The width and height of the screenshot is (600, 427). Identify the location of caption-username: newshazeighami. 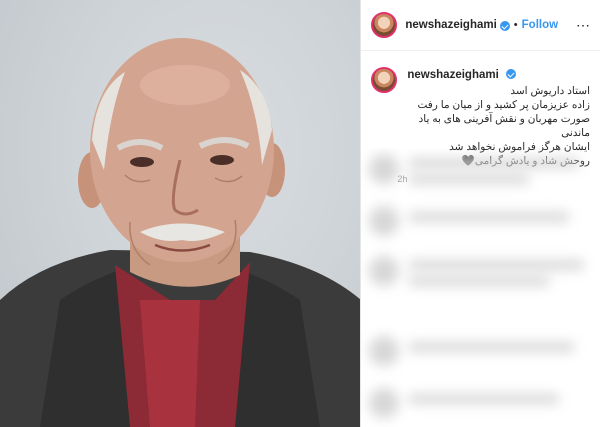
(452, 75).